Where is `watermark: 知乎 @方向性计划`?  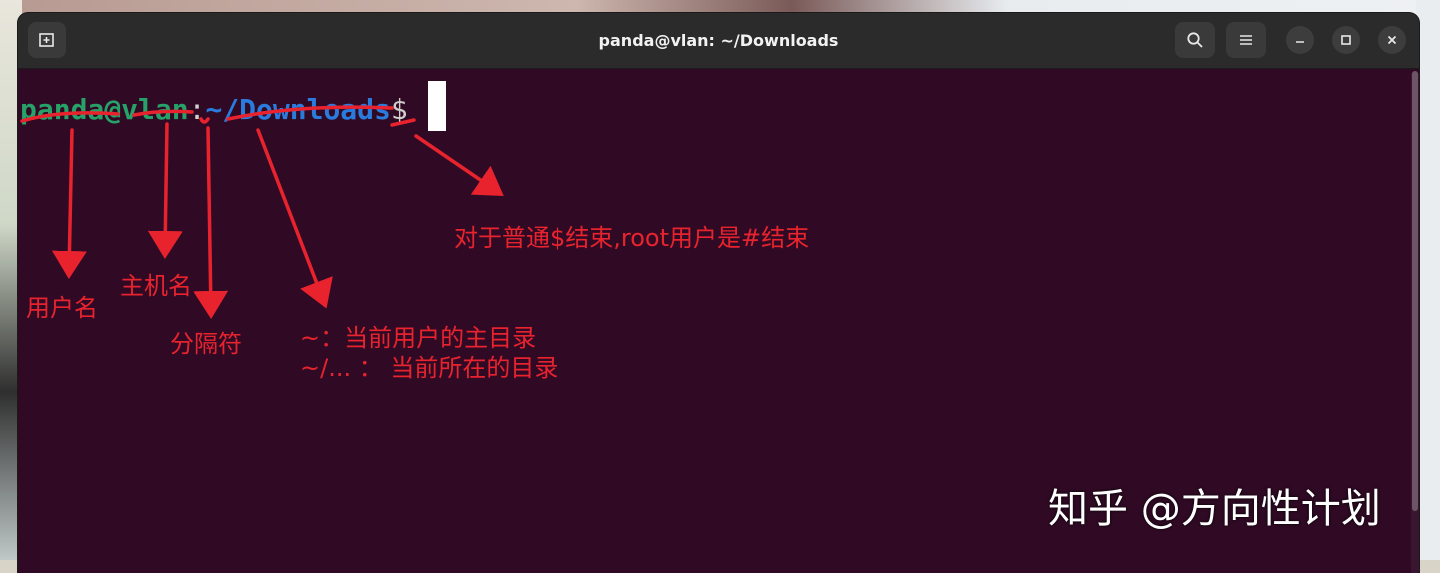
watermark: 知乎 @方向性计划 is located at coordinates (1214, 509).